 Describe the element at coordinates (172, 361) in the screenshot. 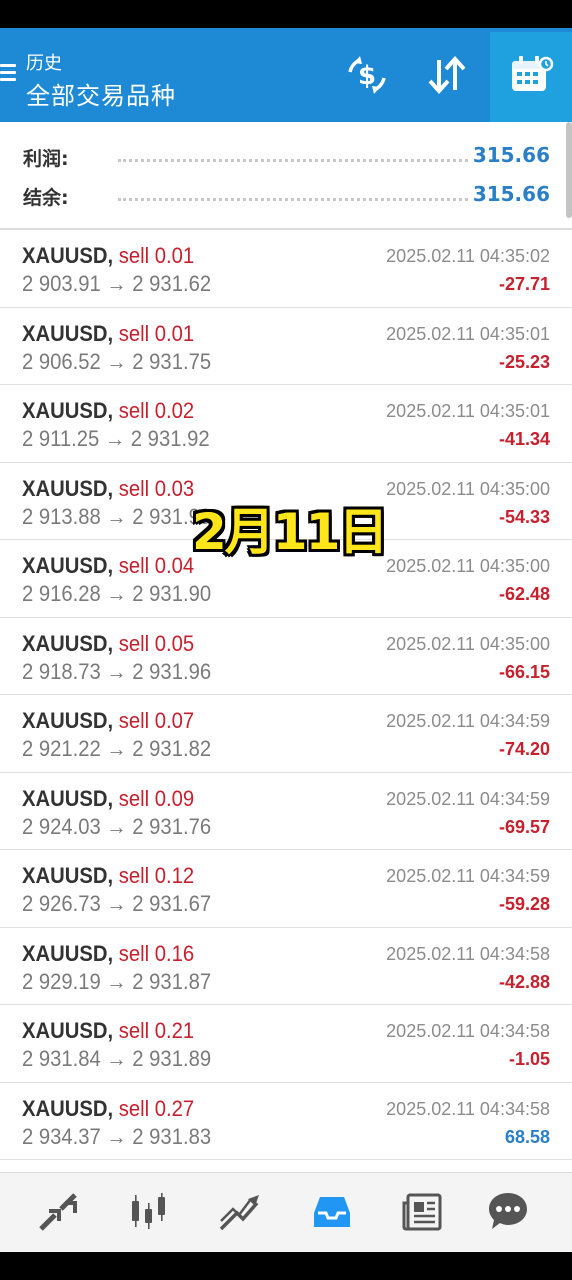

I see `close-price: 2 931.75` at that location.